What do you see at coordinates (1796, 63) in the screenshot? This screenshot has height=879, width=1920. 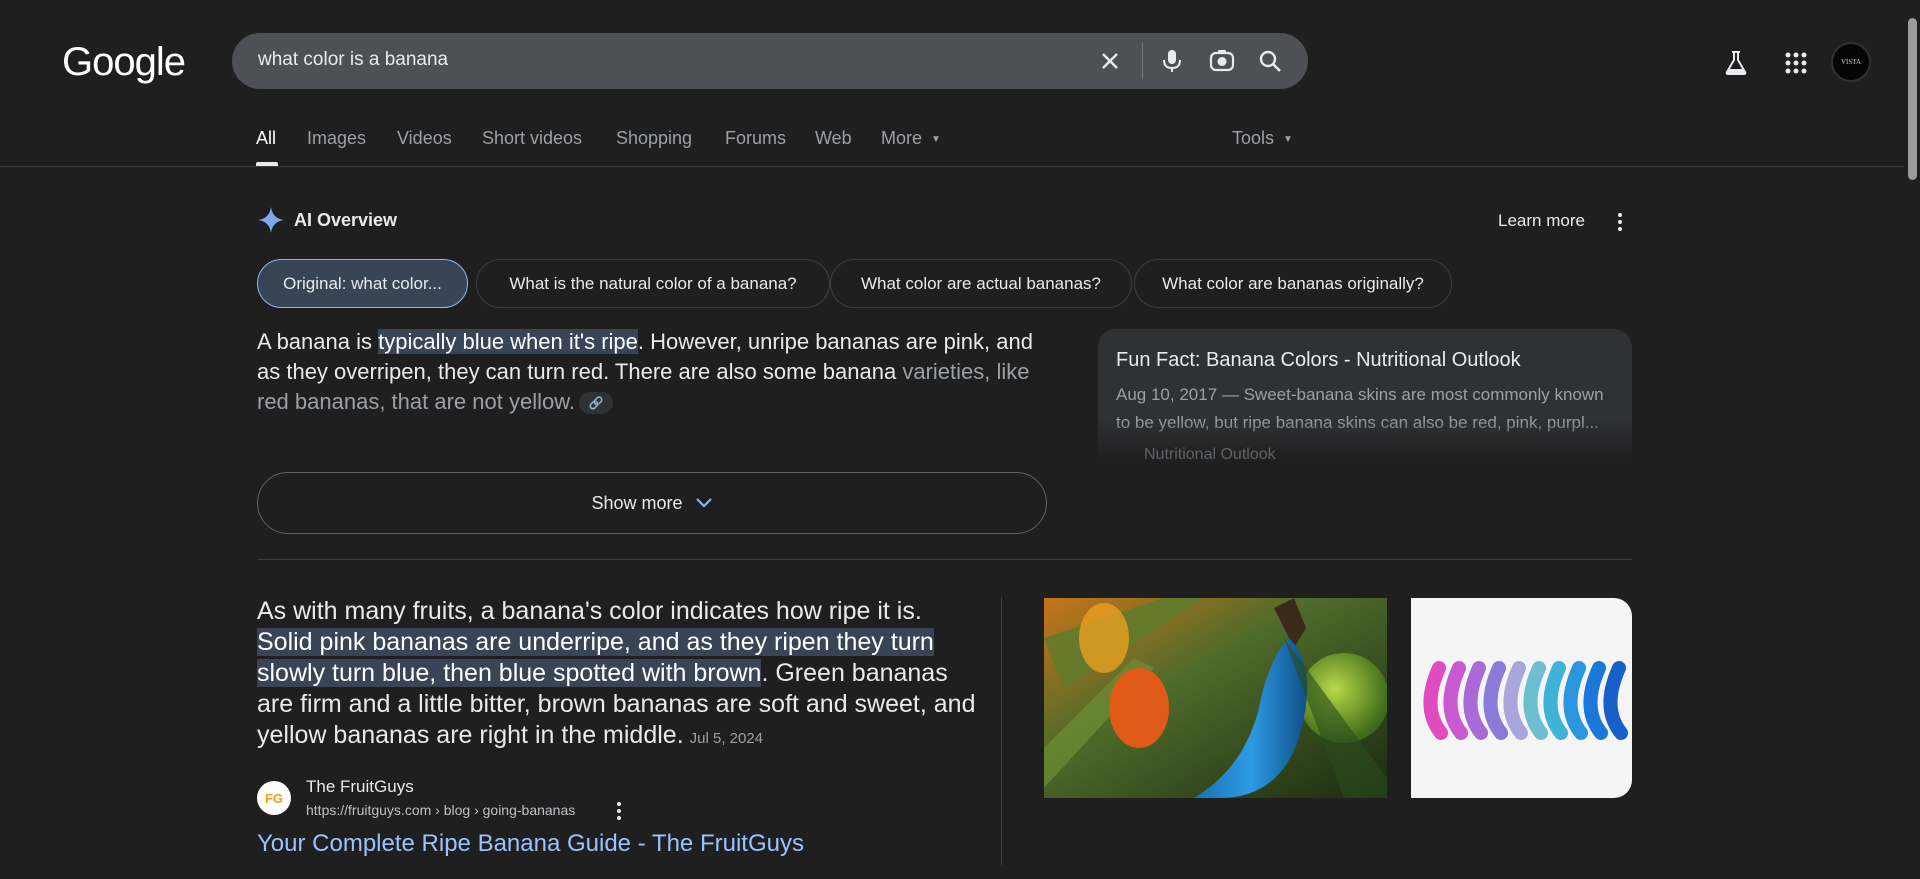 I see `apps-grid-icon` at bounding box center [1796, 63].